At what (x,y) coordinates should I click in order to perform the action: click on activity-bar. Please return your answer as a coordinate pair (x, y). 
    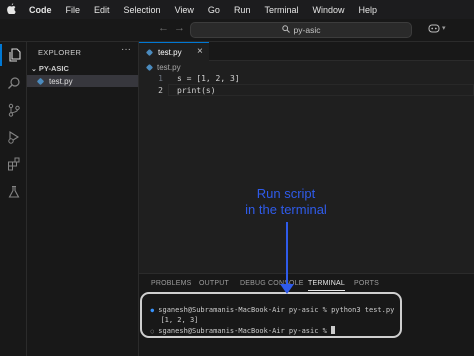
    Looking at the image, I should click on (13, 199).